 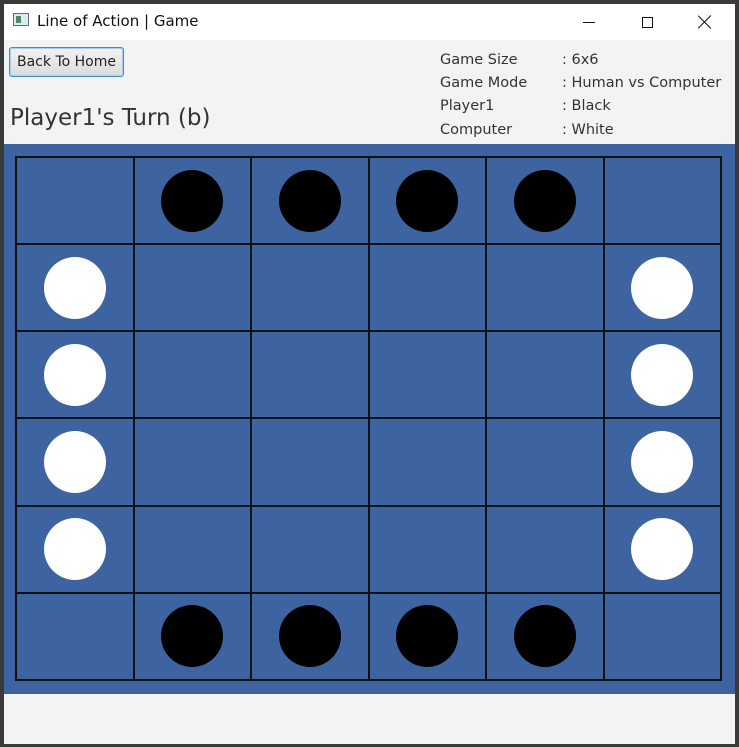 I want to click on board-cell-r5-c5, so click(x=662, y=636).